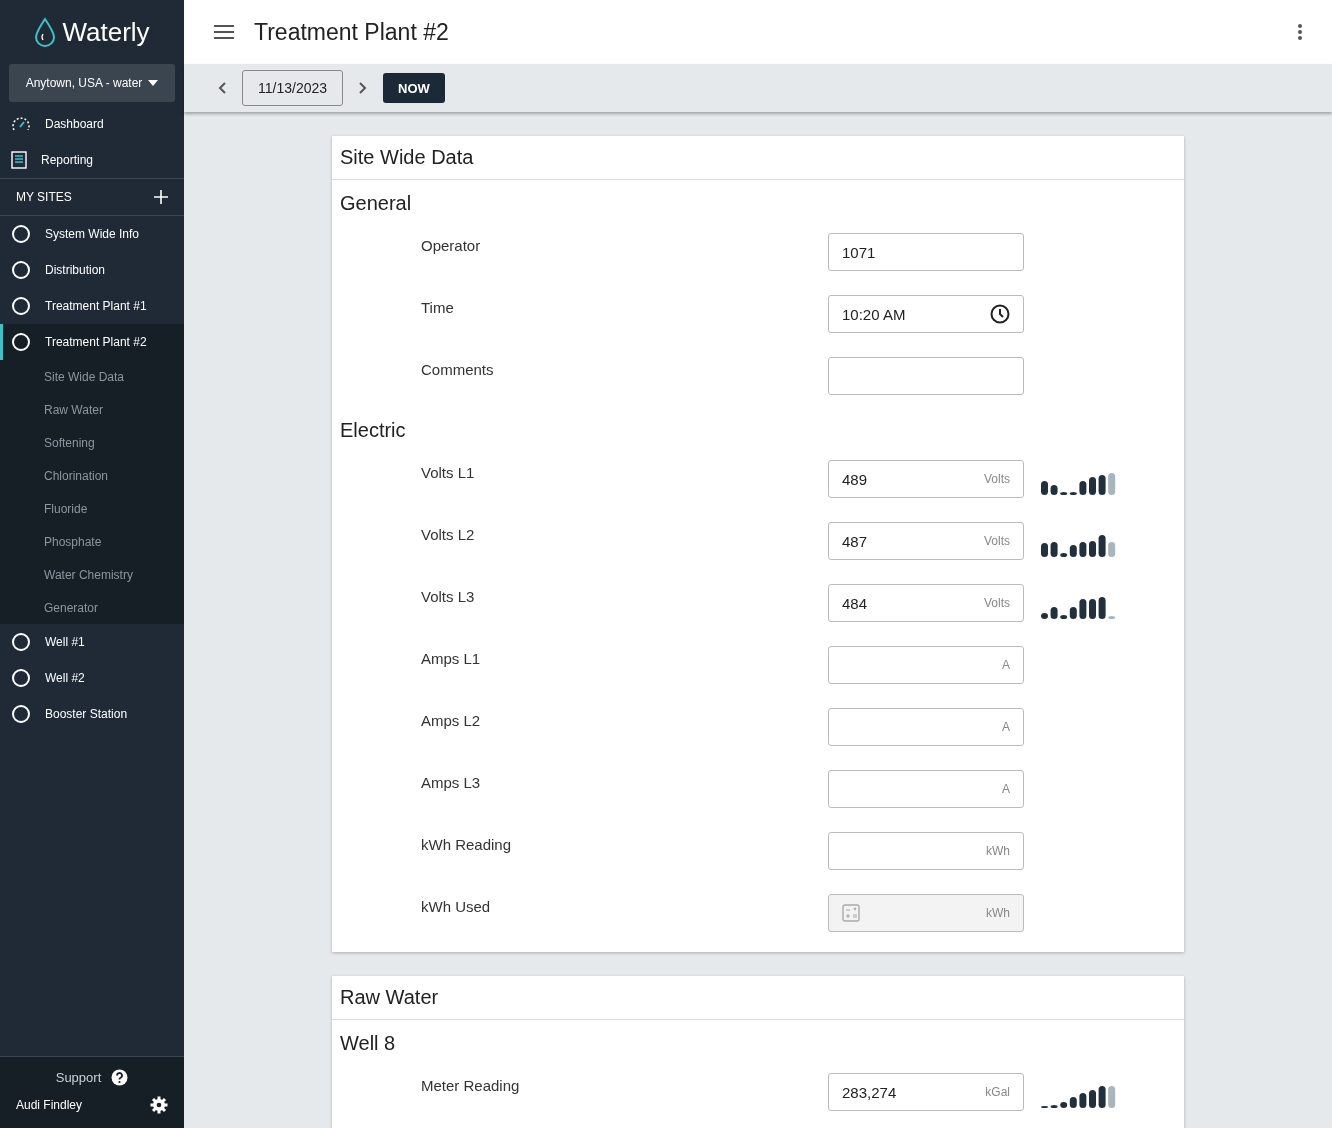  I want to click on field-label: Volts L1, so click(448, 472).